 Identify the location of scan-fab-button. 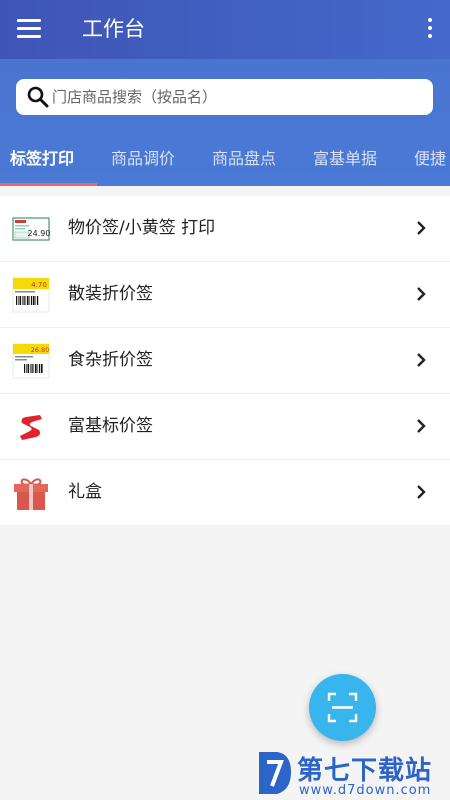
(342, 707).